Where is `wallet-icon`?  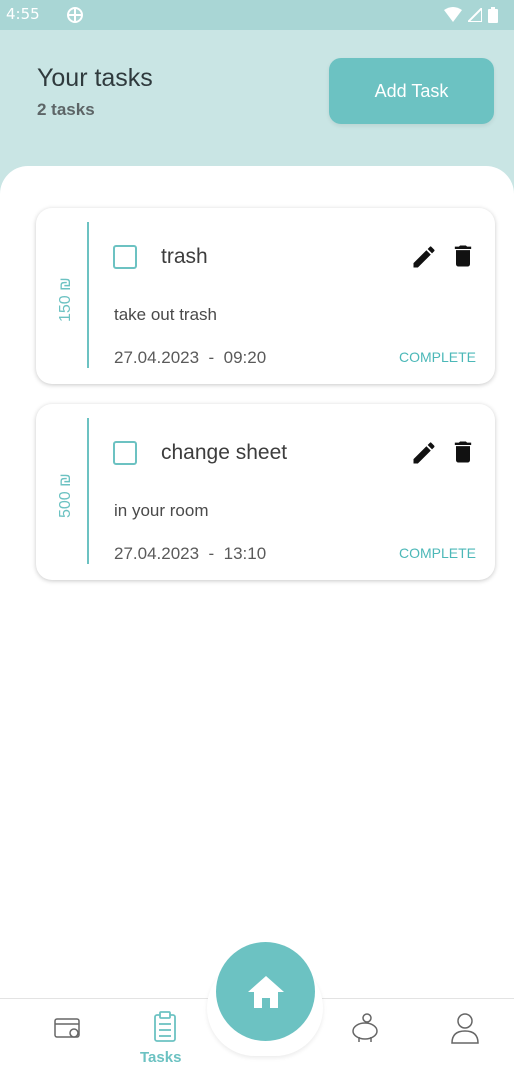
wallet-icon is located at coordinates (67, 1028).